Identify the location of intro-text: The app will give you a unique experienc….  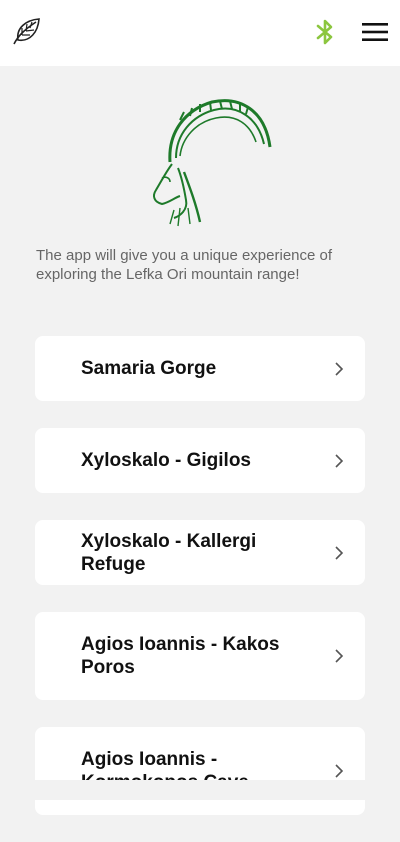
(184, 265).